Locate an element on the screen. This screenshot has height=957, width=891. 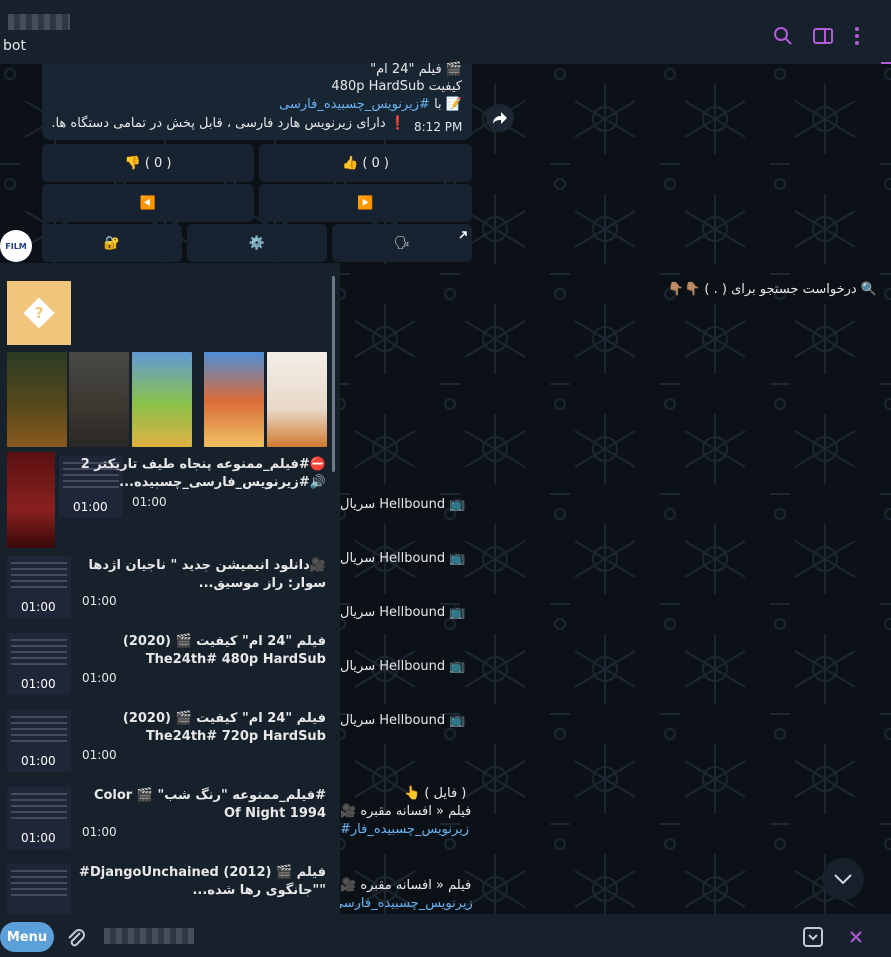
hashtag-link: #زیرنویس_چسبیده_فارسی is located at coordinates (354, 104).